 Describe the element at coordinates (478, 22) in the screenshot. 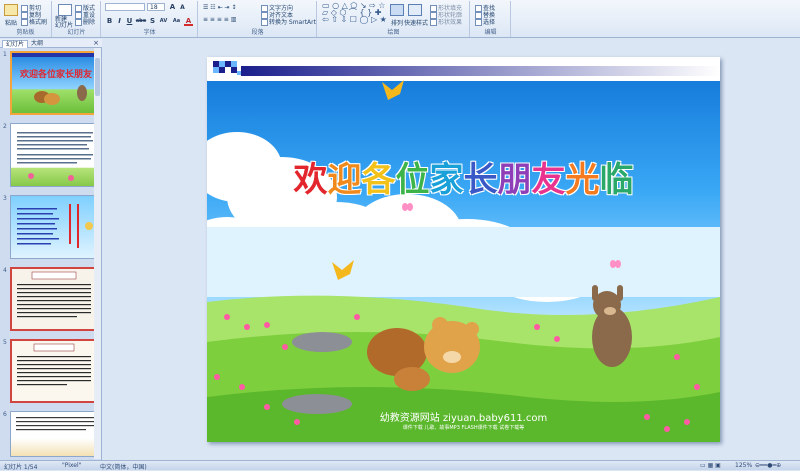

I see `select-icon` at that location.